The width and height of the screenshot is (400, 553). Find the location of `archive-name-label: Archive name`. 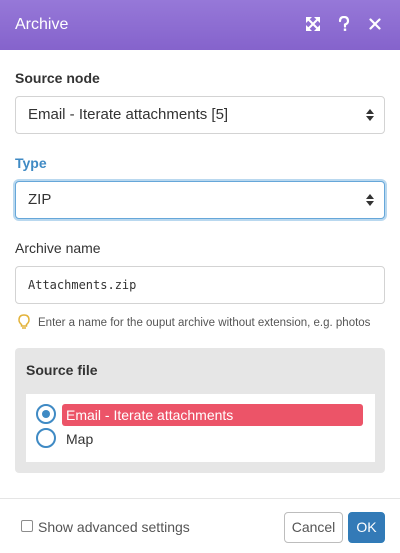

archive-name-label: Archive name is located at coordinates (58, 248).